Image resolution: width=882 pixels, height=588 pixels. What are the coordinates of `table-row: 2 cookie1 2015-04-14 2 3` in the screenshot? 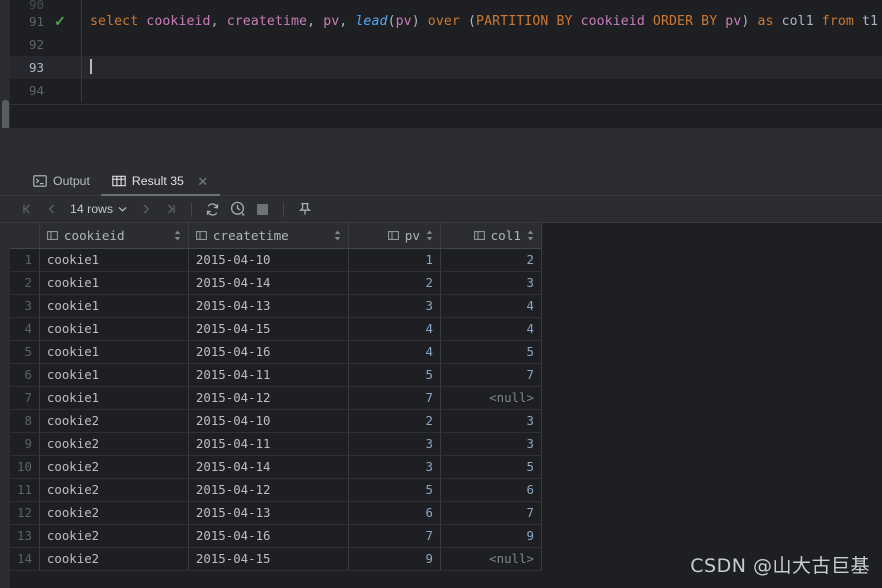 It's located at (276, 283).